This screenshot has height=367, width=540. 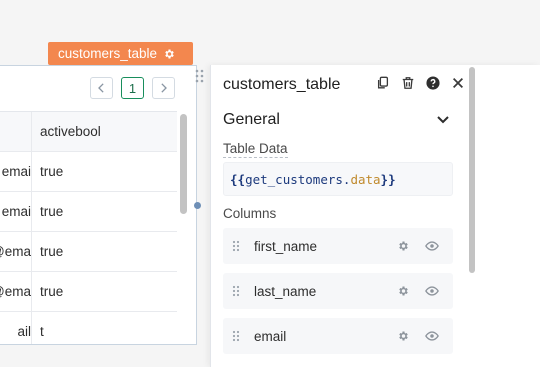 What do you see at coordinates (338, 246) in the screenshot?
I see `column-item-first-name: first_name` at bounding box center [338, 246].